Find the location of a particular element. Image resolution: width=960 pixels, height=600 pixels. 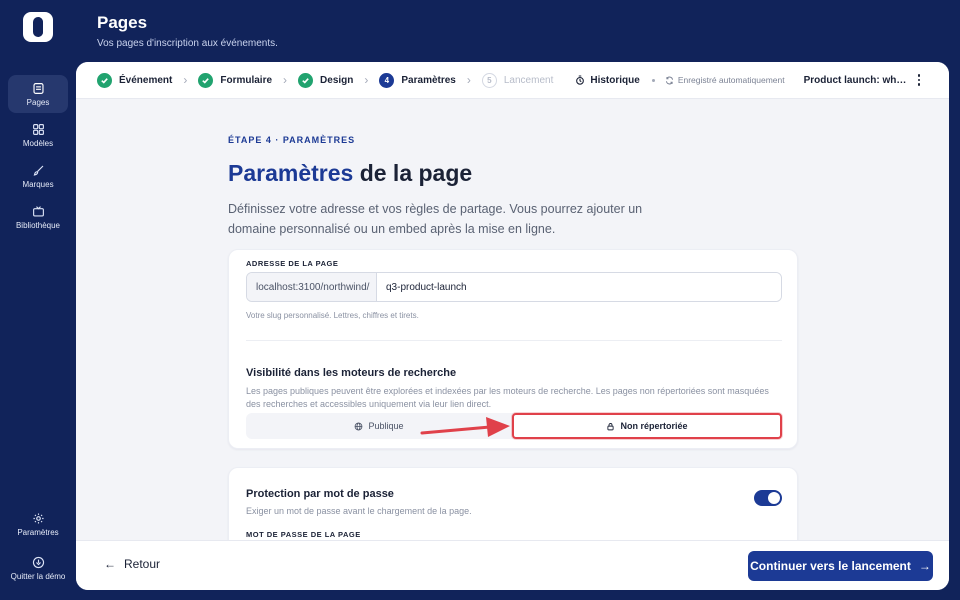

logo-mark is located at coordinates (38, 27).